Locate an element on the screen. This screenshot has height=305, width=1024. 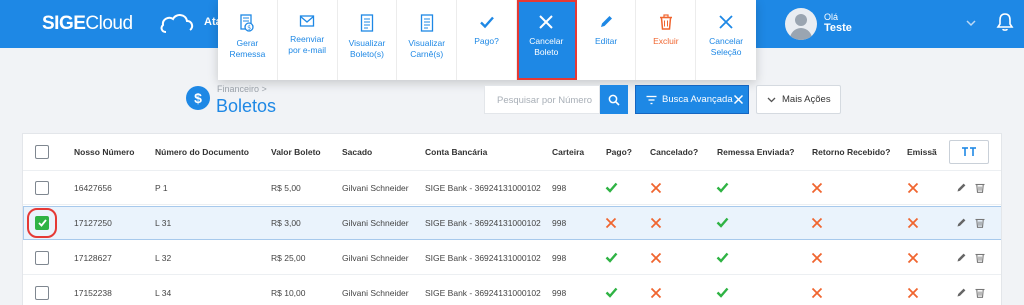
generate-remittance-button: $ Gerar Remessa is located at coordinates (248, 40).